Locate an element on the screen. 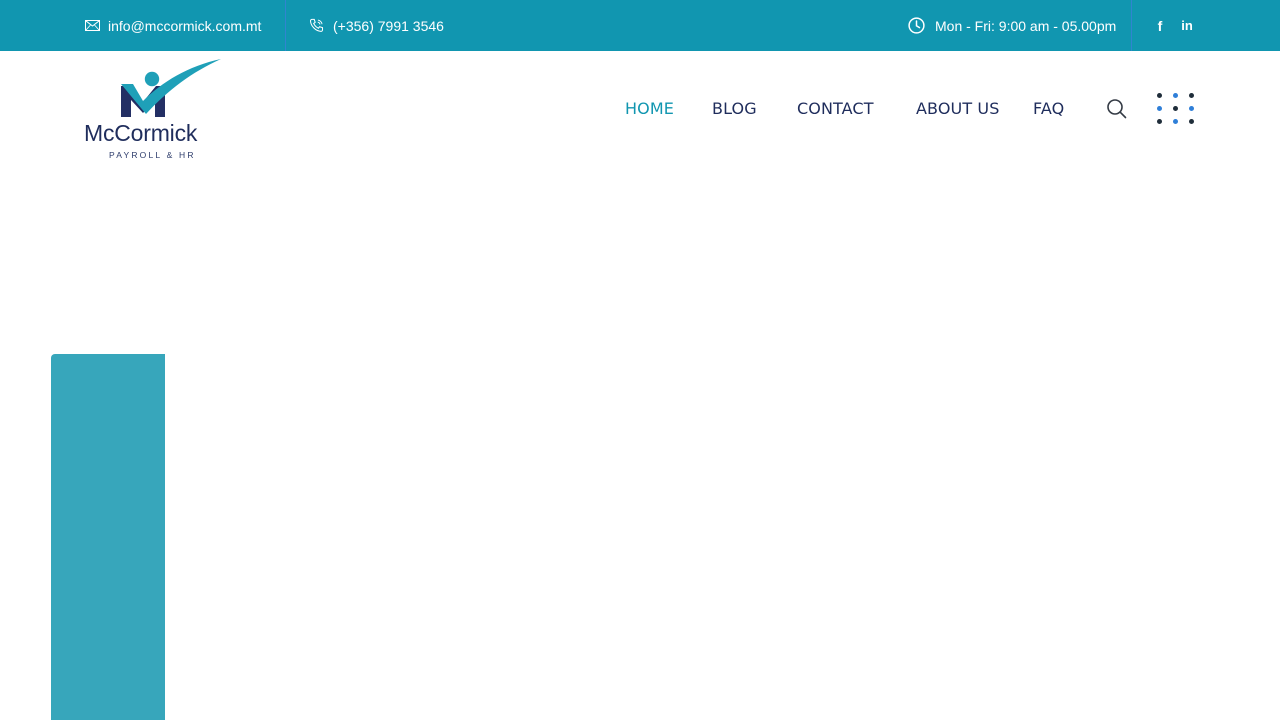  search-icon is located at coordinates (1117, 109).